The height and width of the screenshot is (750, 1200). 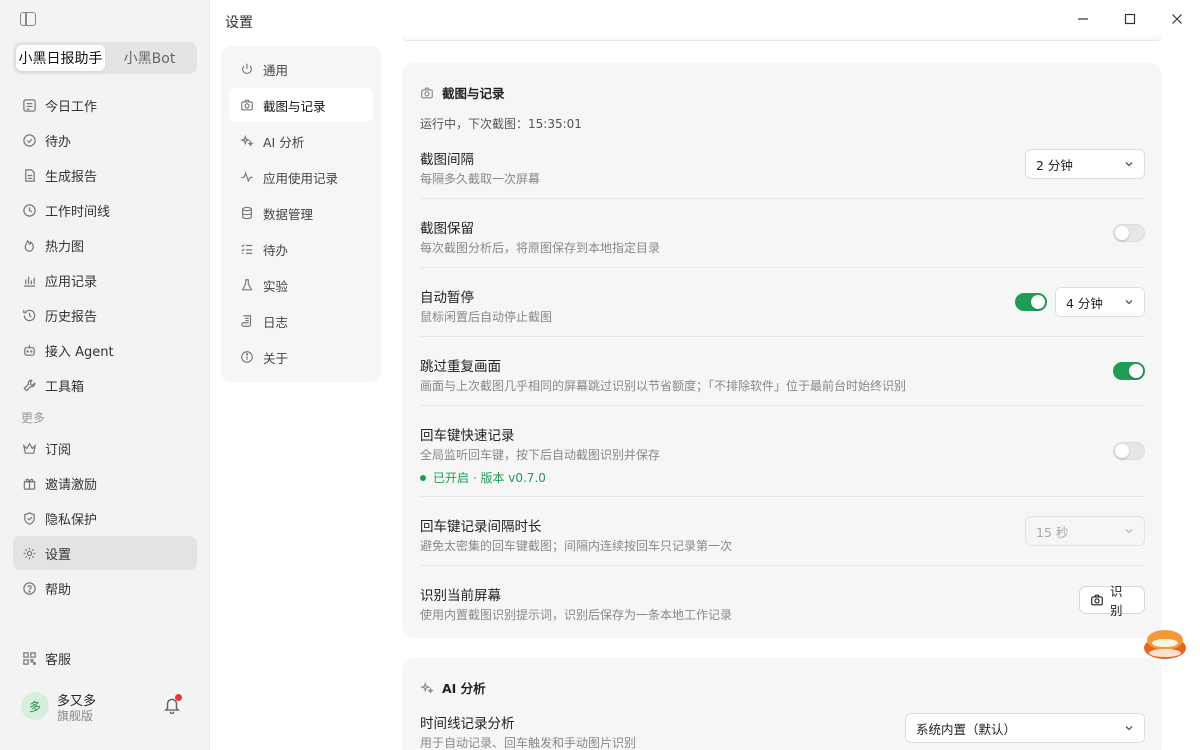 What do you see at coordinates (1165, 643) in the screenshot?
I see `assistant-float-icon` at bounding box center [1165, 643].